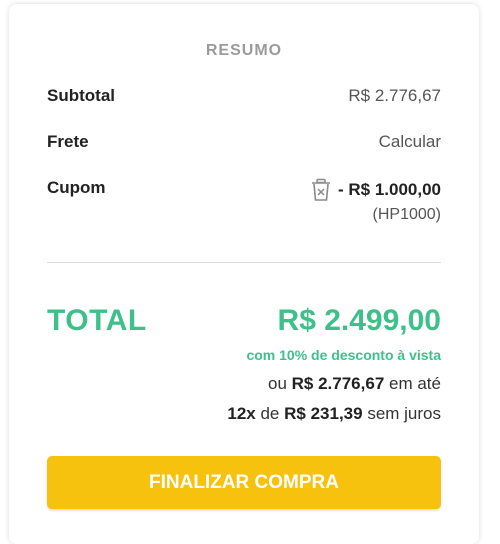  What do you see at coordinates (241, 413) in the screenshot?
I see `installments-count: 12x` at bounding box center [241, 413].